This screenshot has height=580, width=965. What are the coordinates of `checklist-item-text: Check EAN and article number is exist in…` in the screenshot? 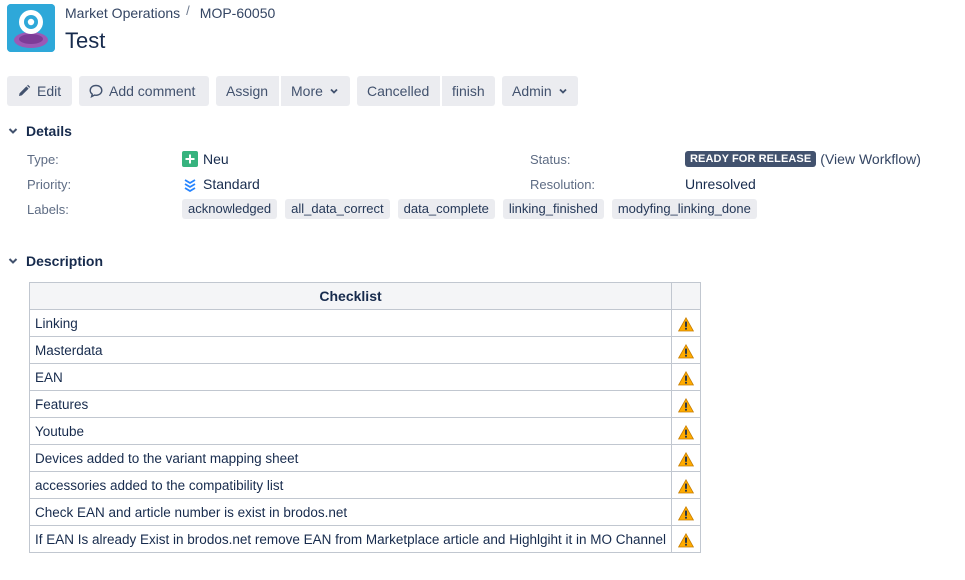 It's located at (350, 512).